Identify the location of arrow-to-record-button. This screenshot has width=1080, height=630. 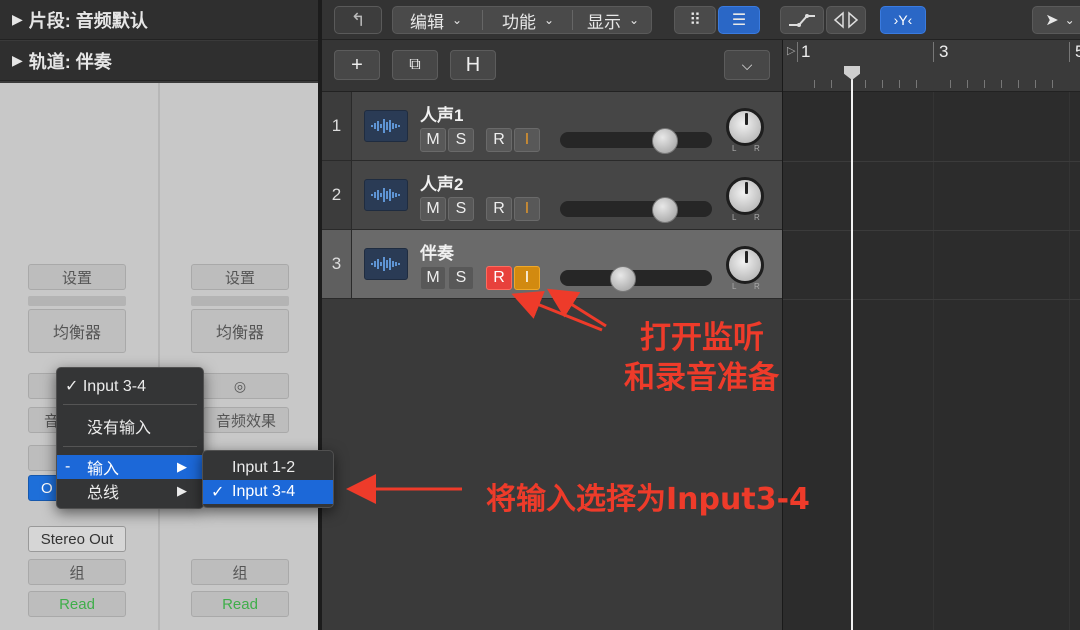
(557, 311).